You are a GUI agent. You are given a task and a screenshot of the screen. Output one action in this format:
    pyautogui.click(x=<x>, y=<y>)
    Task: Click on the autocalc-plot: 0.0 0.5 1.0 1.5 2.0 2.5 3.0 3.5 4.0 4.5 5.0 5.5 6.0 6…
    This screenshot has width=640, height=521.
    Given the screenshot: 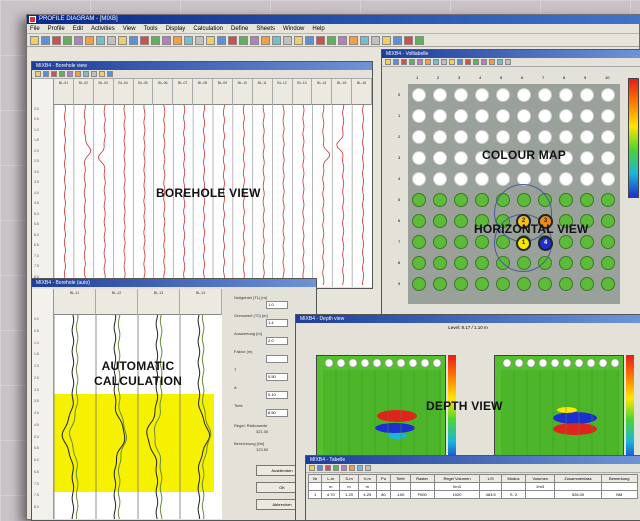 What is the action you would take?
    pyautogui.click(x=127, y=404)
    